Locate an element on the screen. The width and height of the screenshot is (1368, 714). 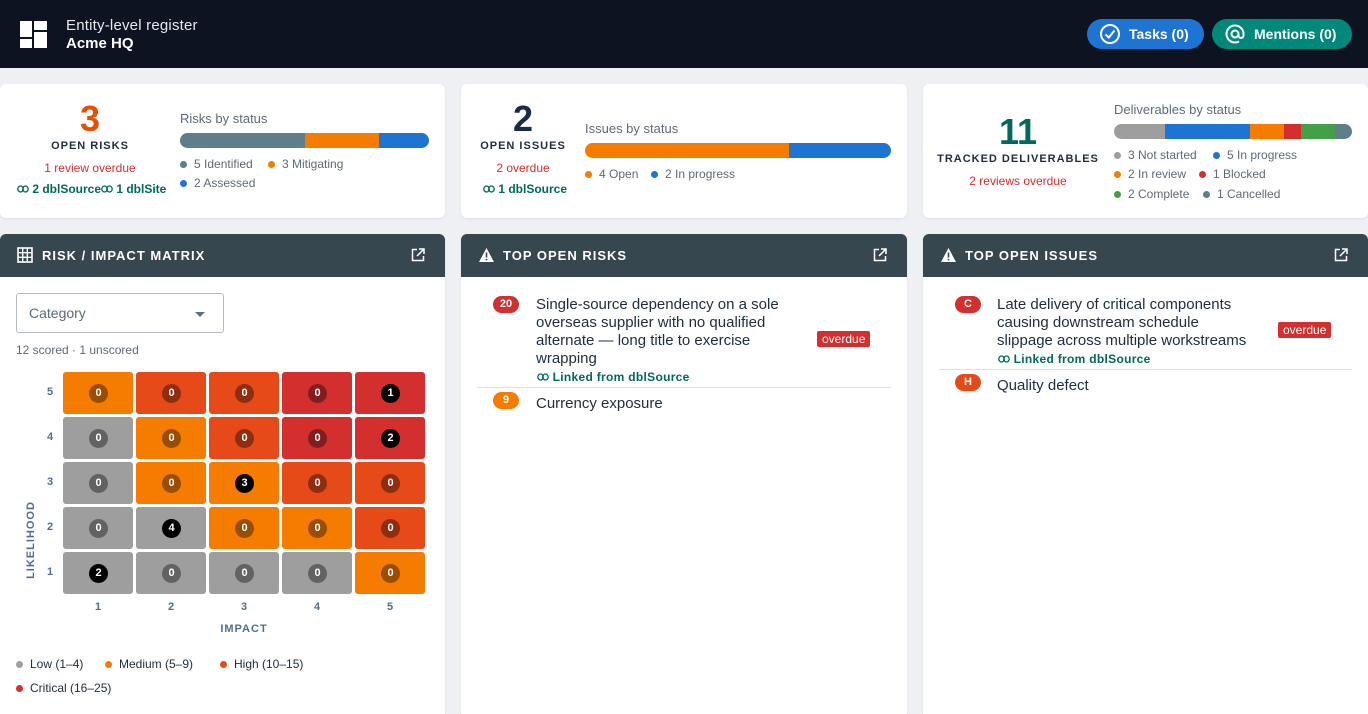
deliverables-status-title: Deliverables by status is located at coordinates (1178, 109).